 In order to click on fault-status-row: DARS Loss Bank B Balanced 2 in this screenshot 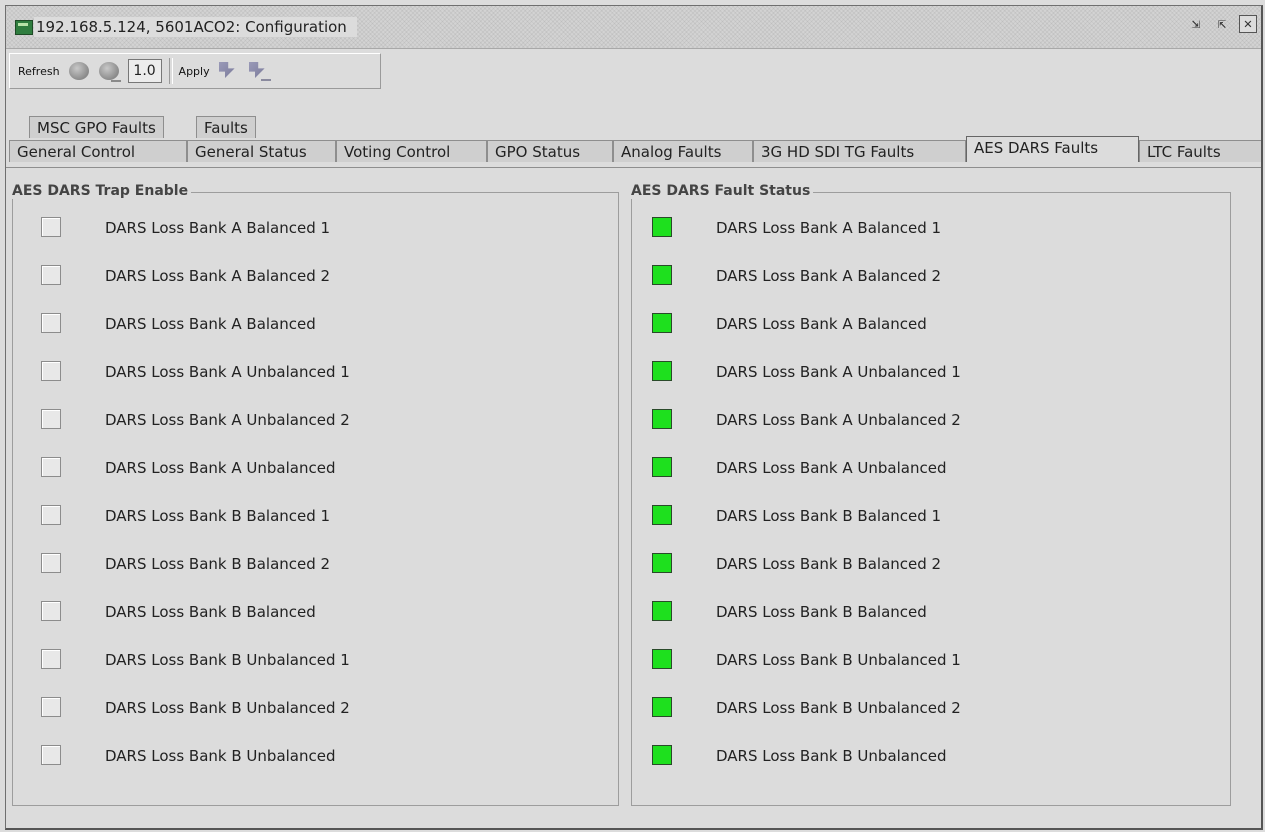, I will do `click(931, 564)`.